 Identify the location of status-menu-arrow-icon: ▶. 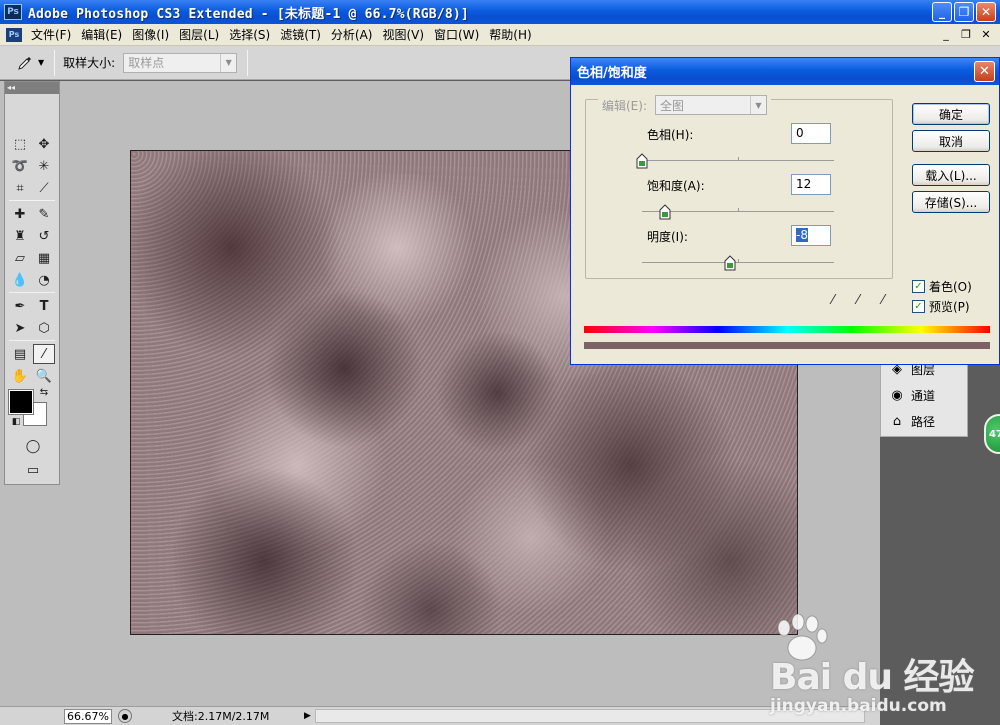
(307, 716).